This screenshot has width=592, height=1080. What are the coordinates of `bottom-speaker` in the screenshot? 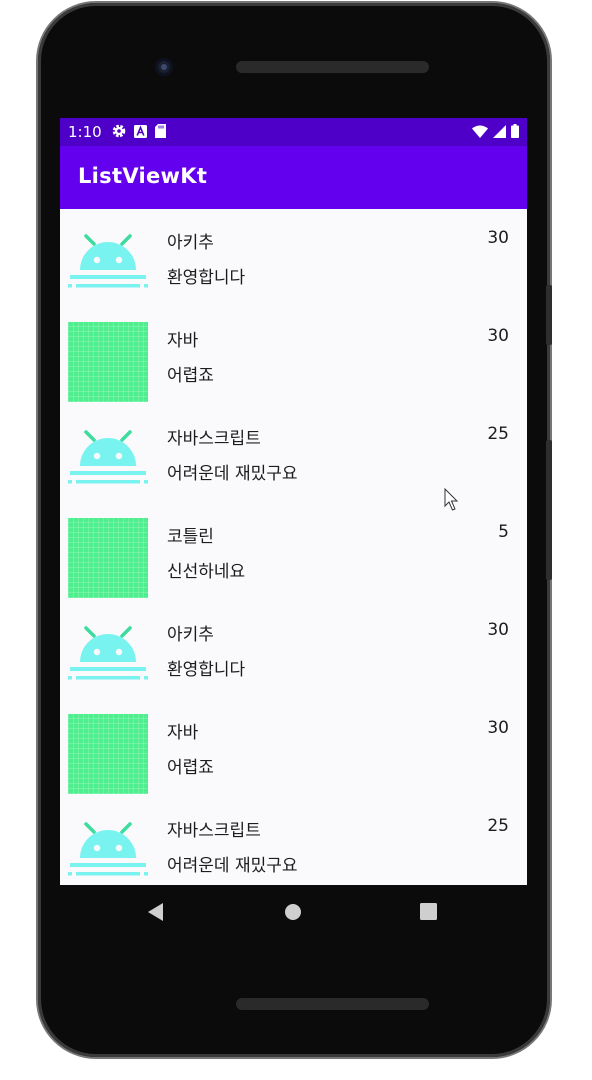 It's located at (332, 1004).